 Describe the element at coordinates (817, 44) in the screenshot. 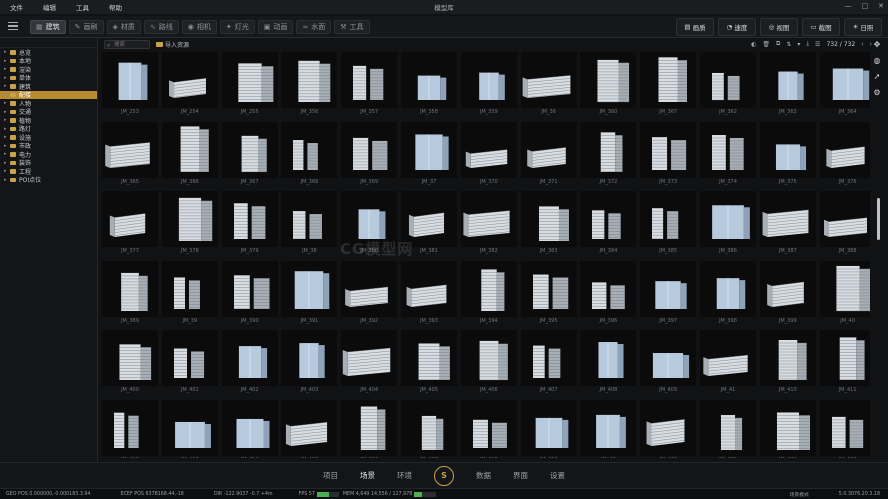

I see `list-icon: ☰` at that location.